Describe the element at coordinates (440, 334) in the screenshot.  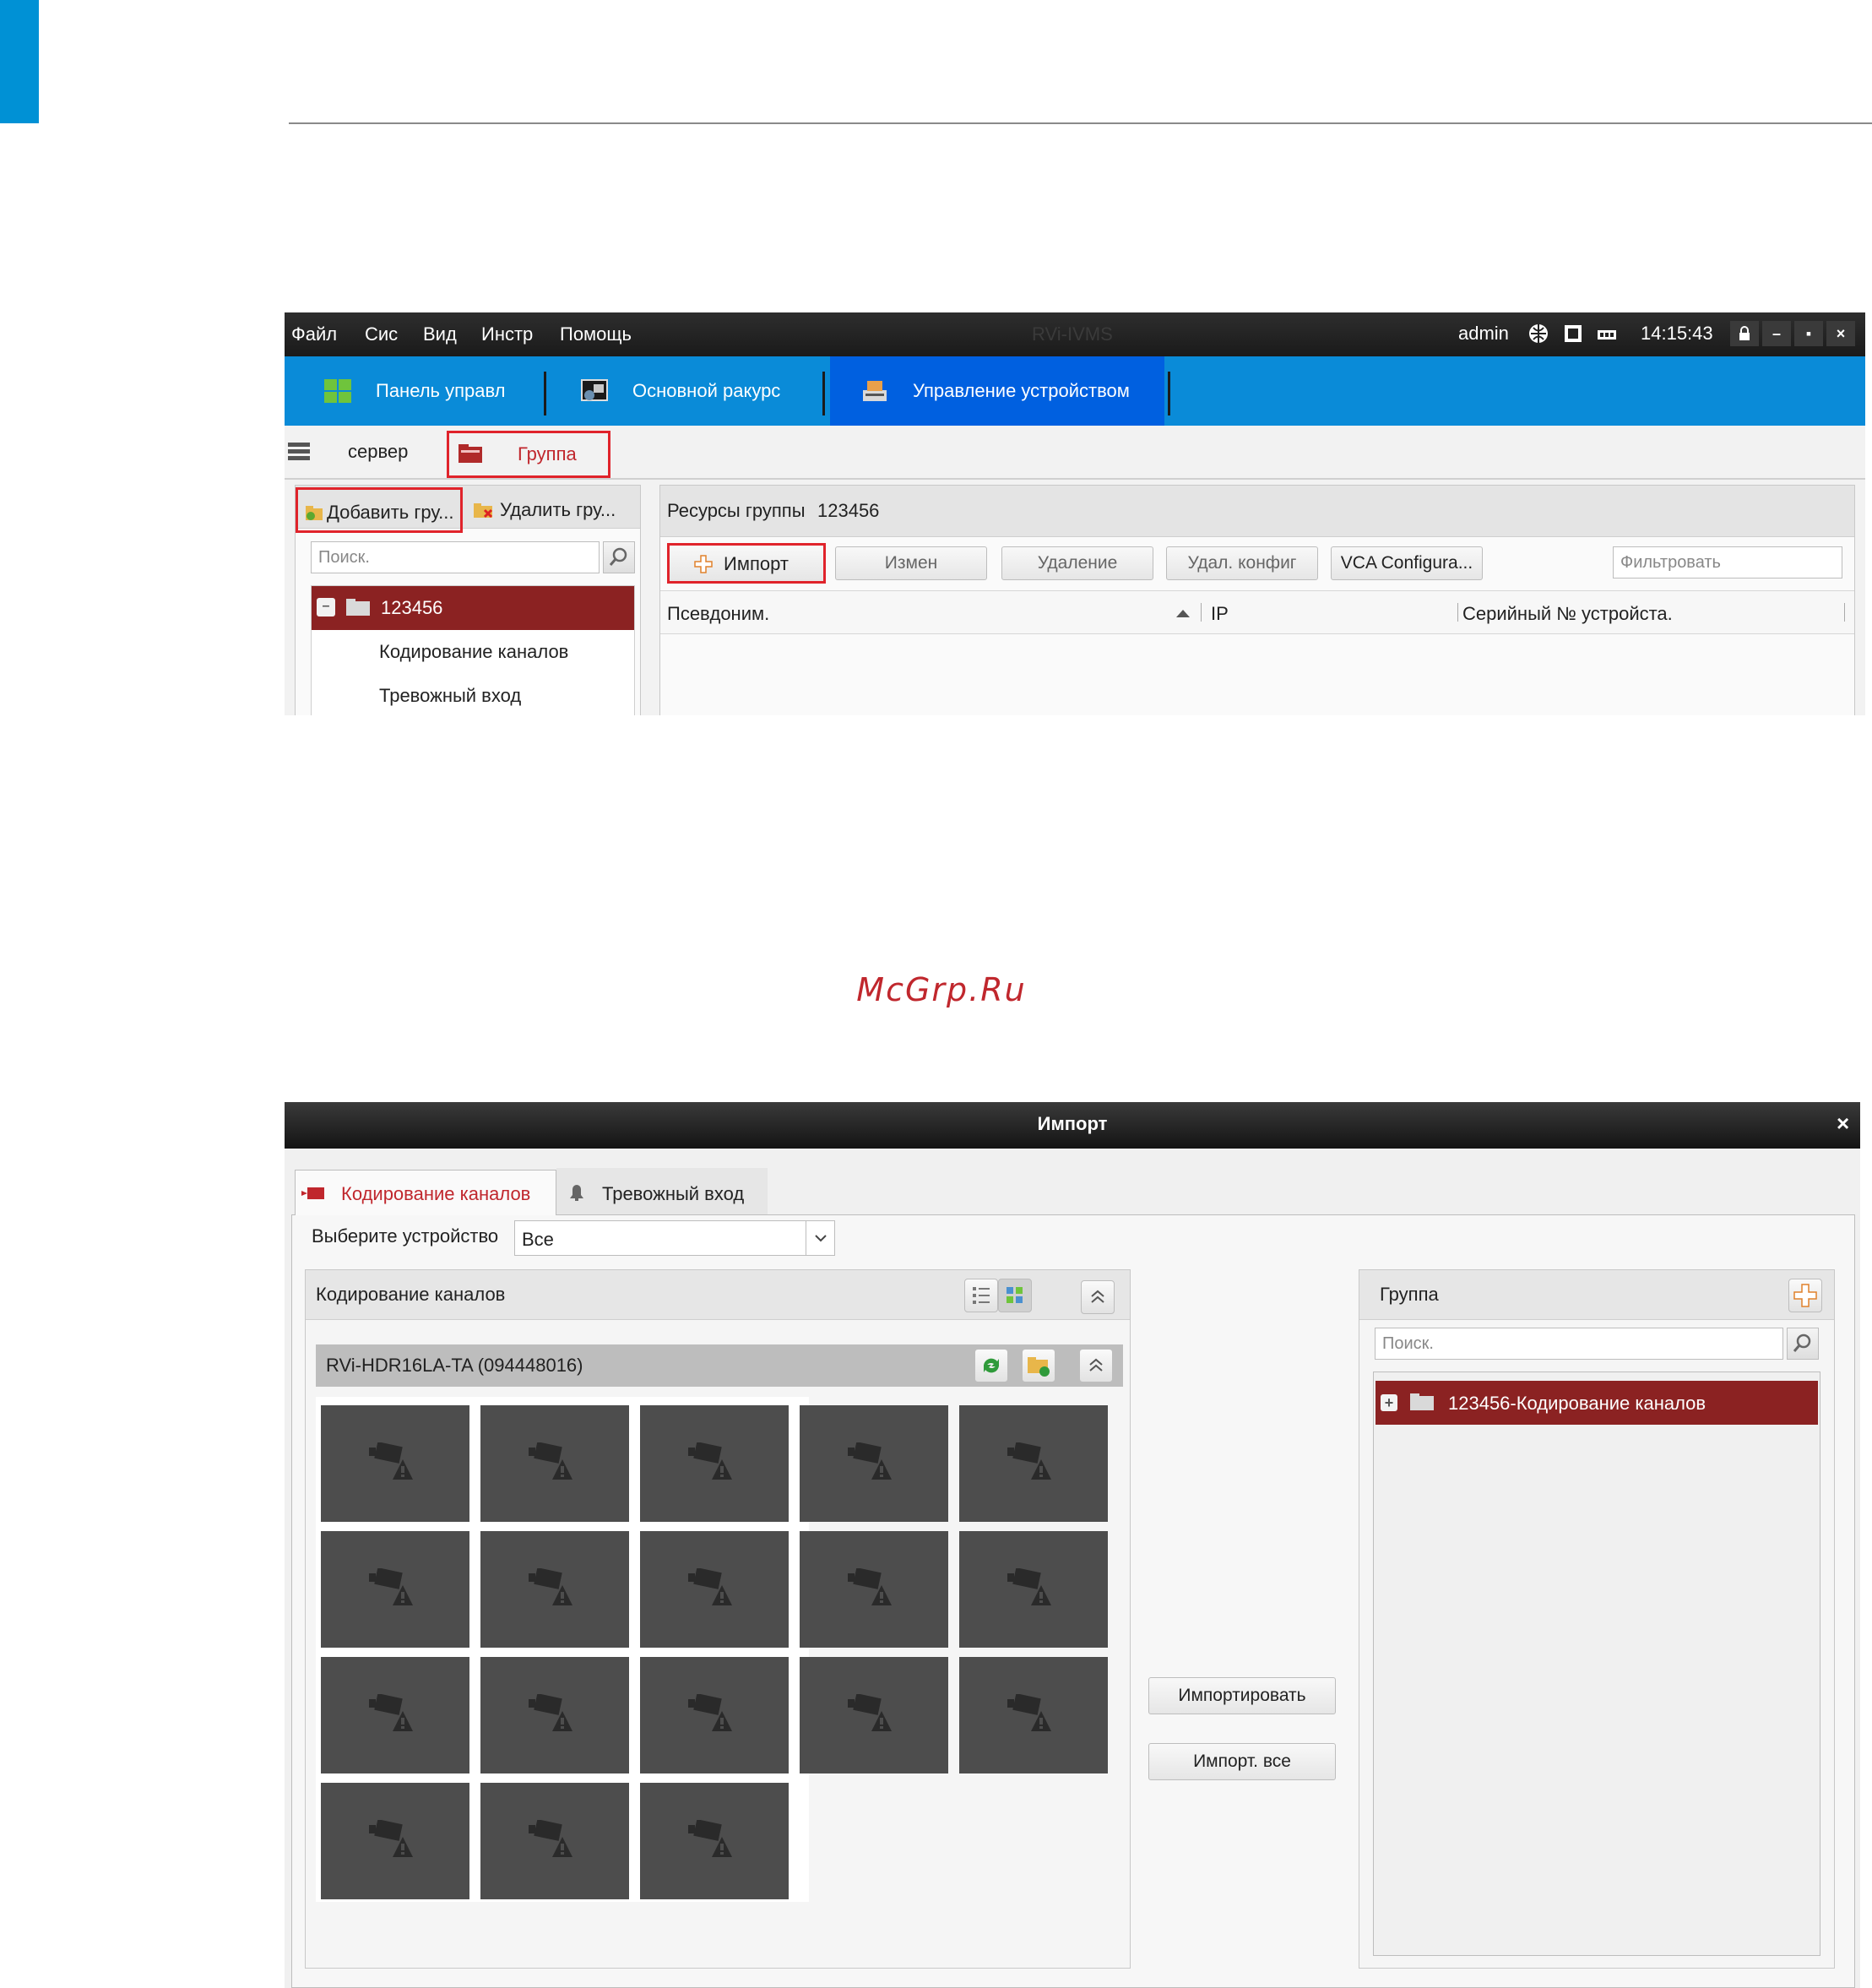
I see `menu-view: Вид` at that location.